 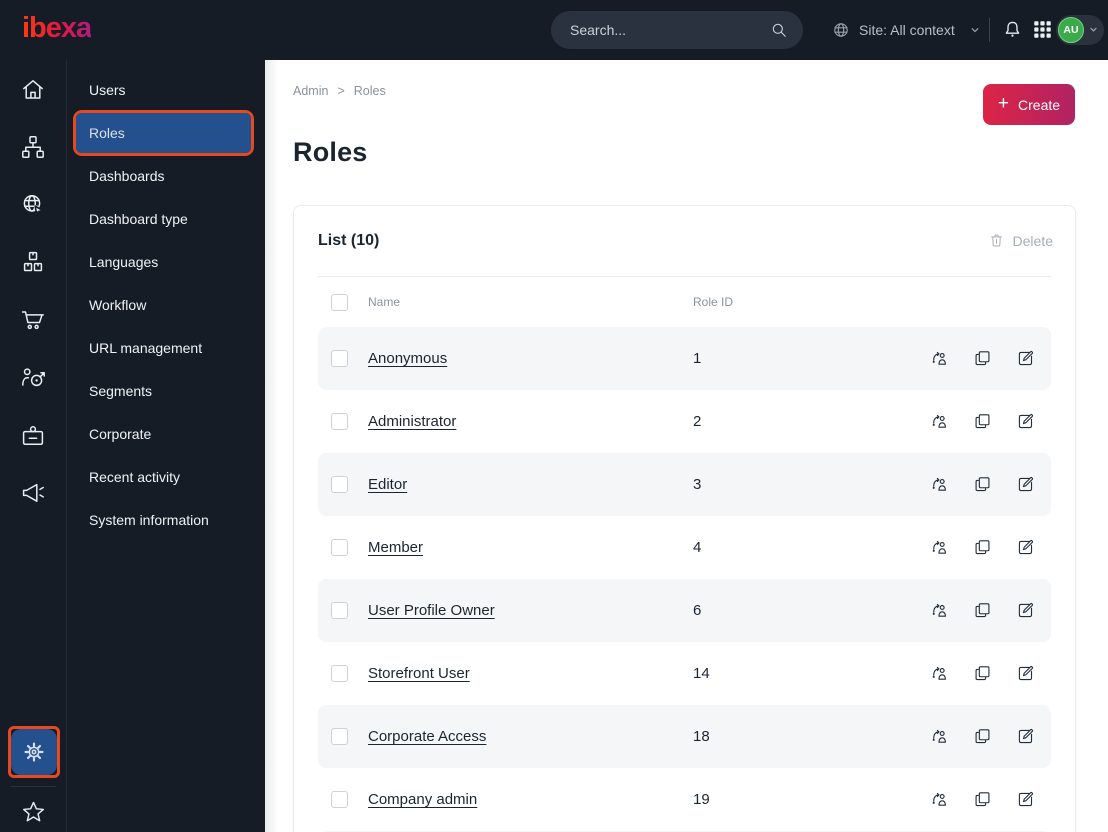 I want to click on sidebar-item-commerce, so click(x=33, y=320).